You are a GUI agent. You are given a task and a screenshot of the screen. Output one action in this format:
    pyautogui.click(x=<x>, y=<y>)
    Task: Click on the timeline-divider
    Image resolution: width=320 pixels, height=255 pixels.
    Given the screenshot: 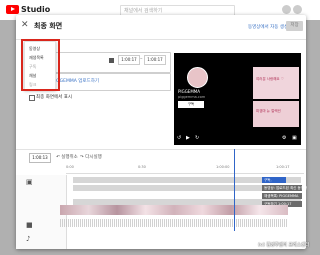 What is the action you would take?
    pyautogui.click(x=161, y=149)
    